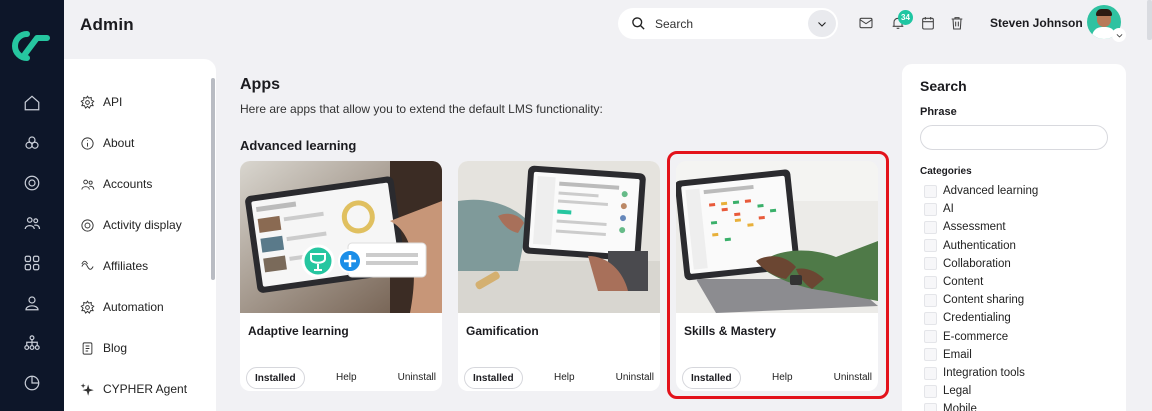 The width and height of the screenshot is (1152, 411). What do you see at coordinates (778, 275) in the screenshot?
I see `highlight-box` at bounding box center [778, 275].